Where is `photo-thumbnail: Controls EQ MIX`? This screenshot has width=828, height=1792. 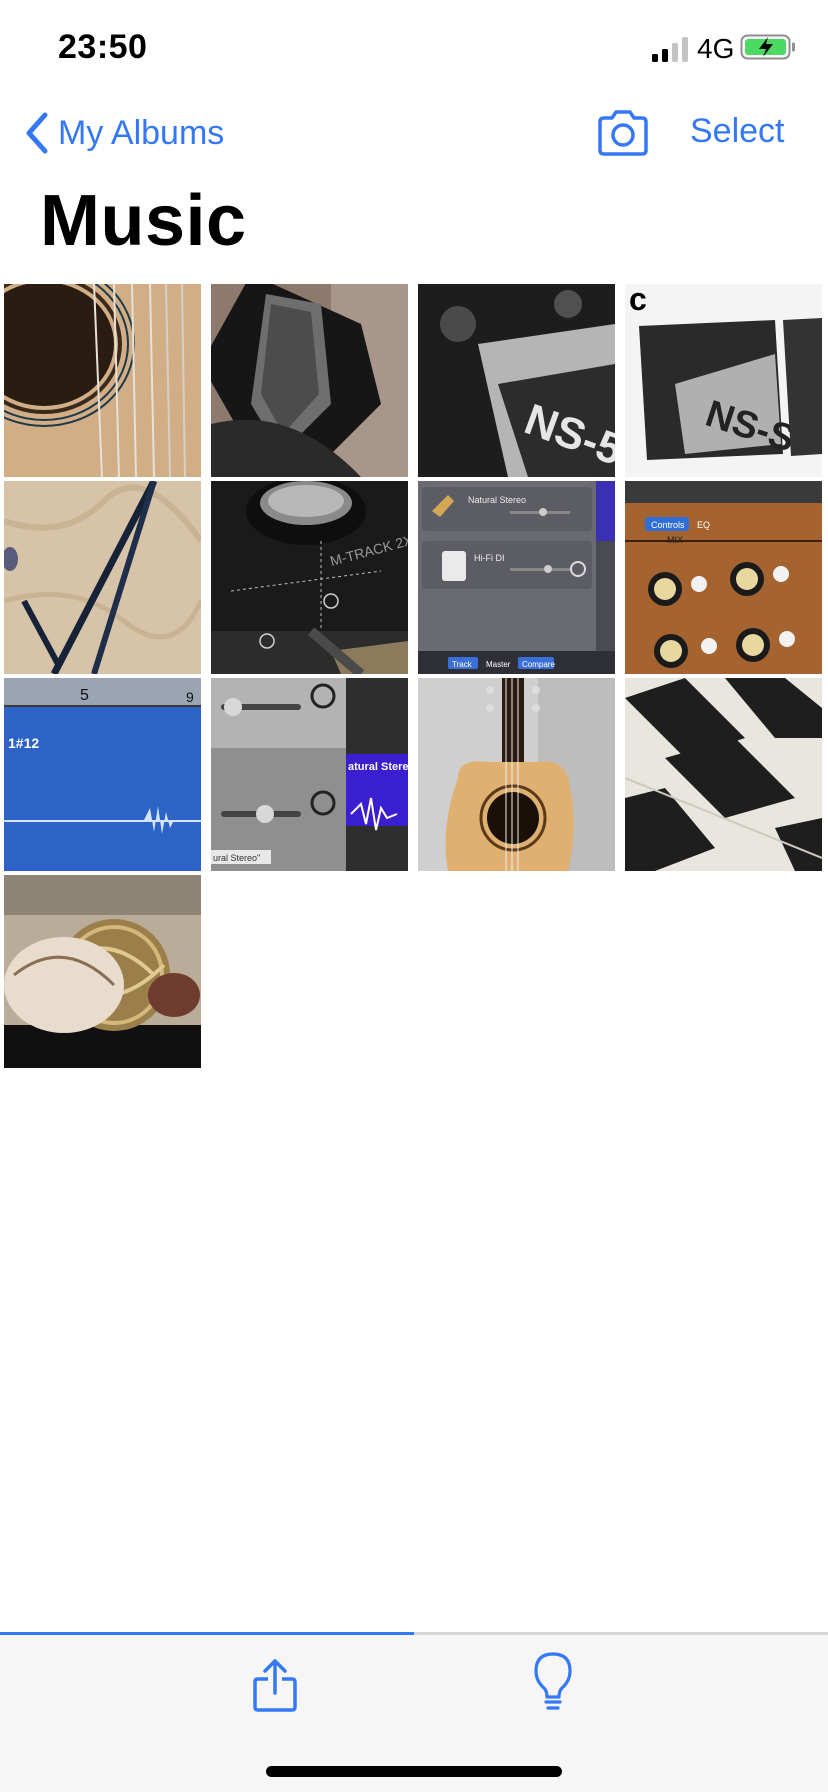
photo-thumbnail: Controls EQ MIX is located at coordinates (723, 577).